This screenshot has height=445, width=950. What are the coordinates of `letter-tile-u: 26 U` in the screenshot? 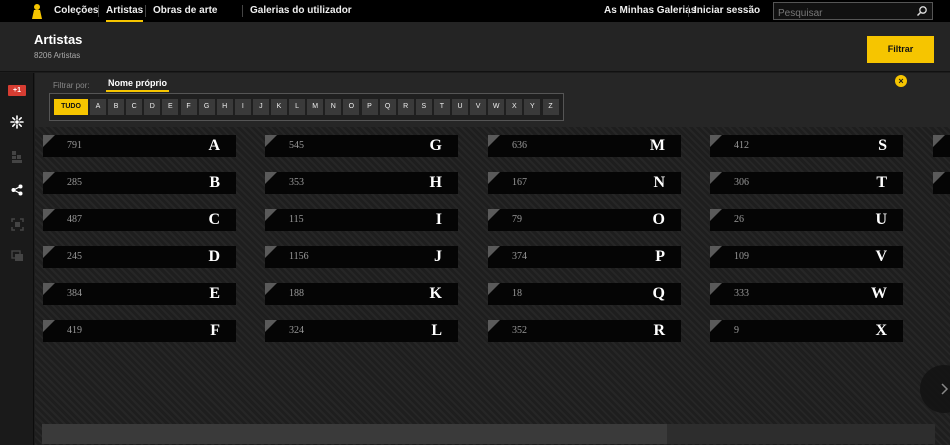 It's located at (806, 220).